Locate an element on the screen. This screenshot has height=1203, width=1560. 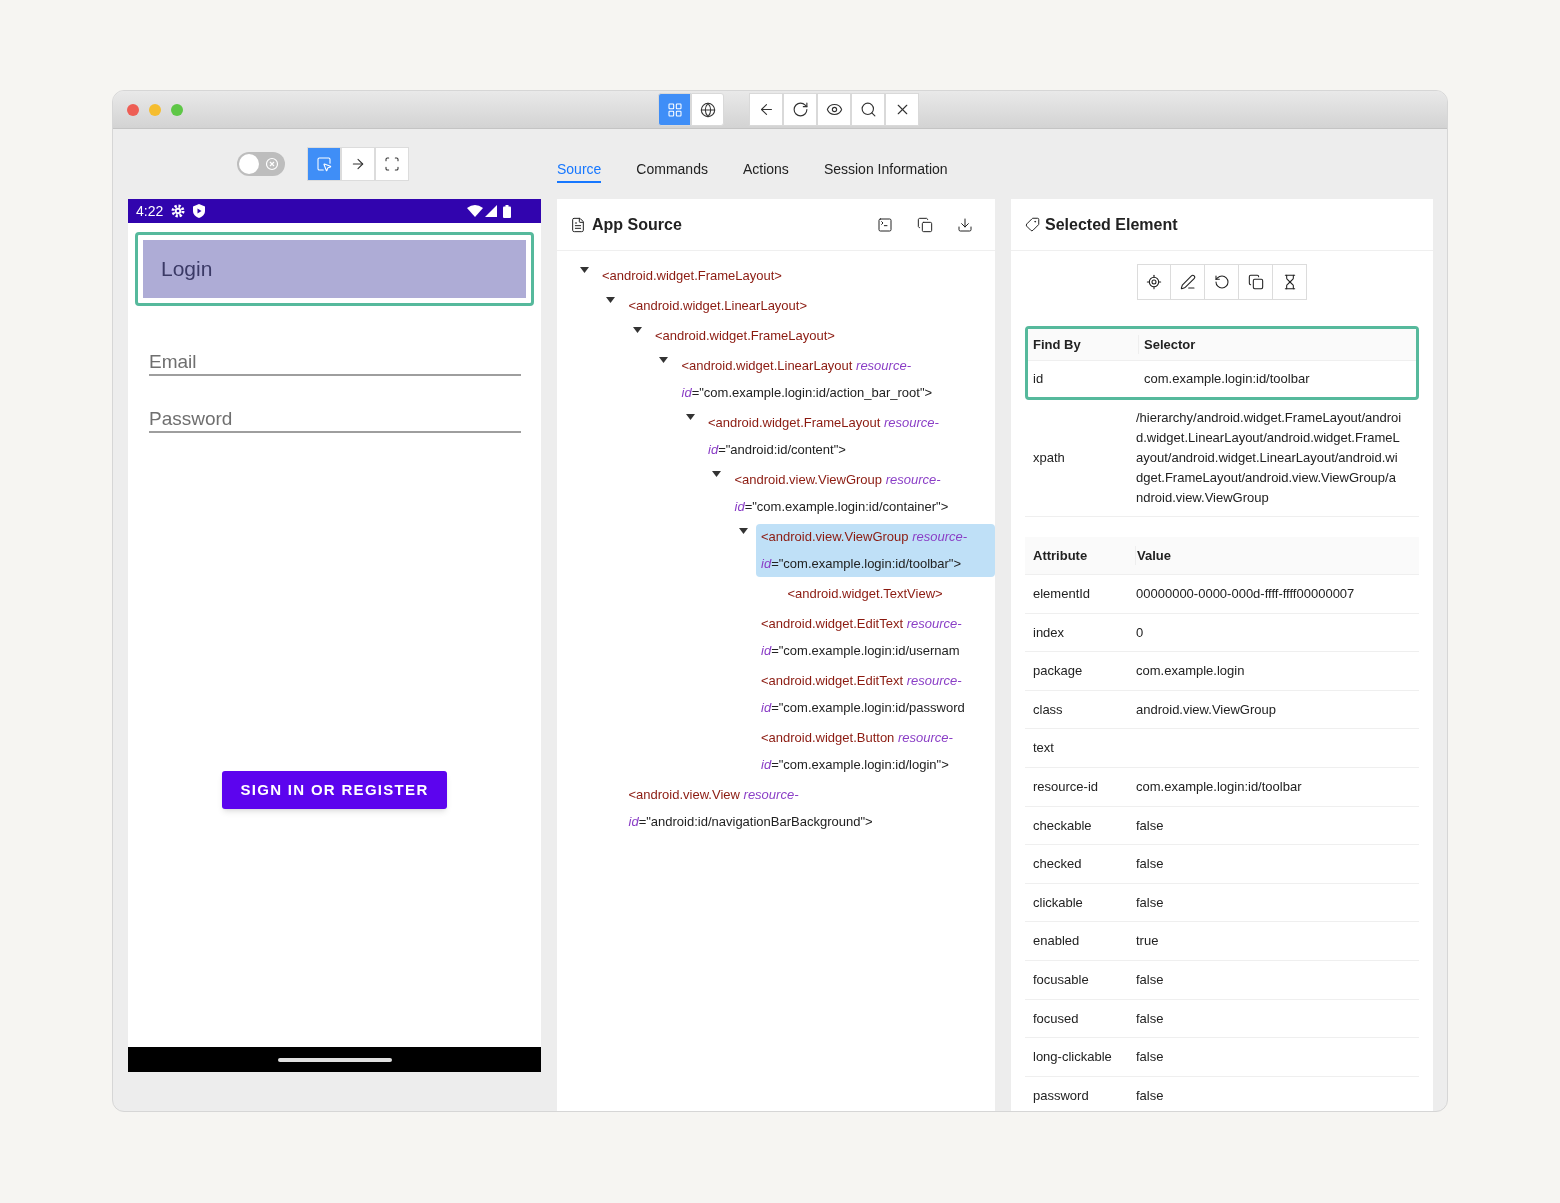
arrow-button is located at coordinates (358, 164).